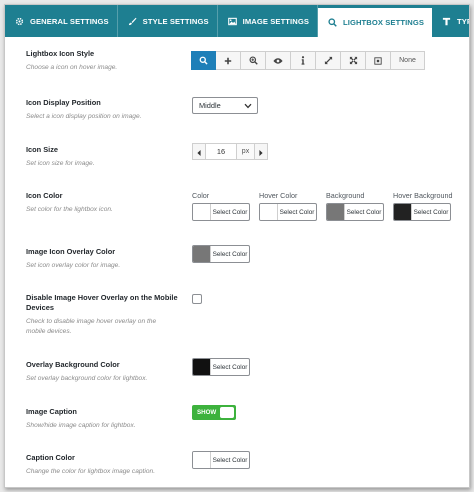 The image size is (474, 492). I want to click on increment-button, so click(261, 151).